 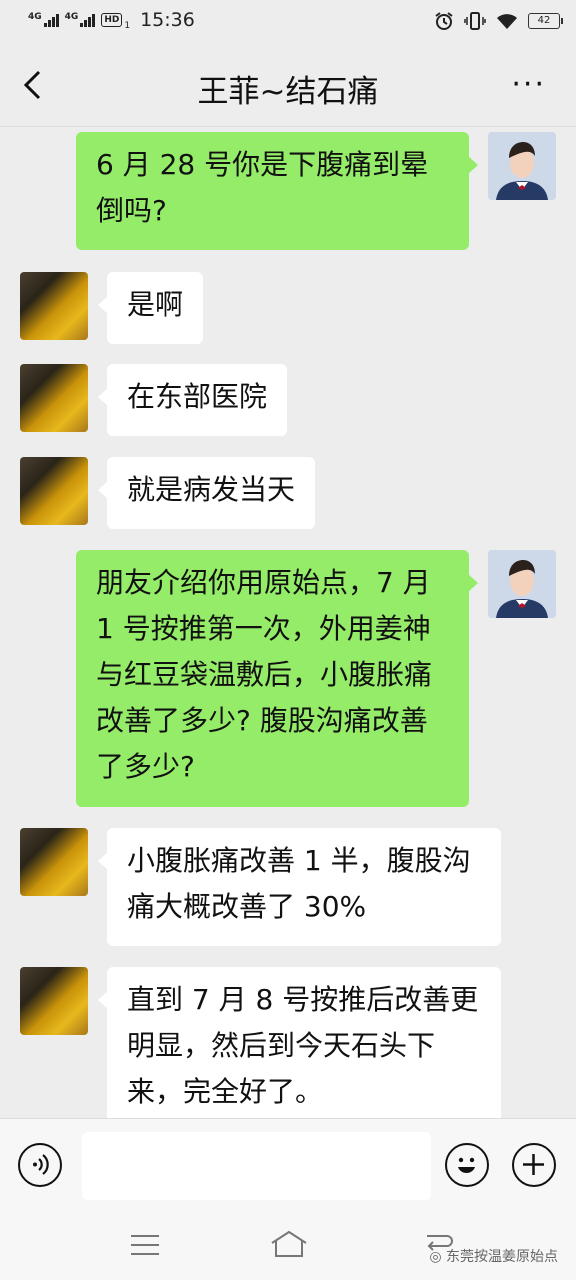 What do you see at coordinates (437, 1257) in the screenshot?
I see `wechat-logo-icon: ◎` at bounding box center [437, 1257].